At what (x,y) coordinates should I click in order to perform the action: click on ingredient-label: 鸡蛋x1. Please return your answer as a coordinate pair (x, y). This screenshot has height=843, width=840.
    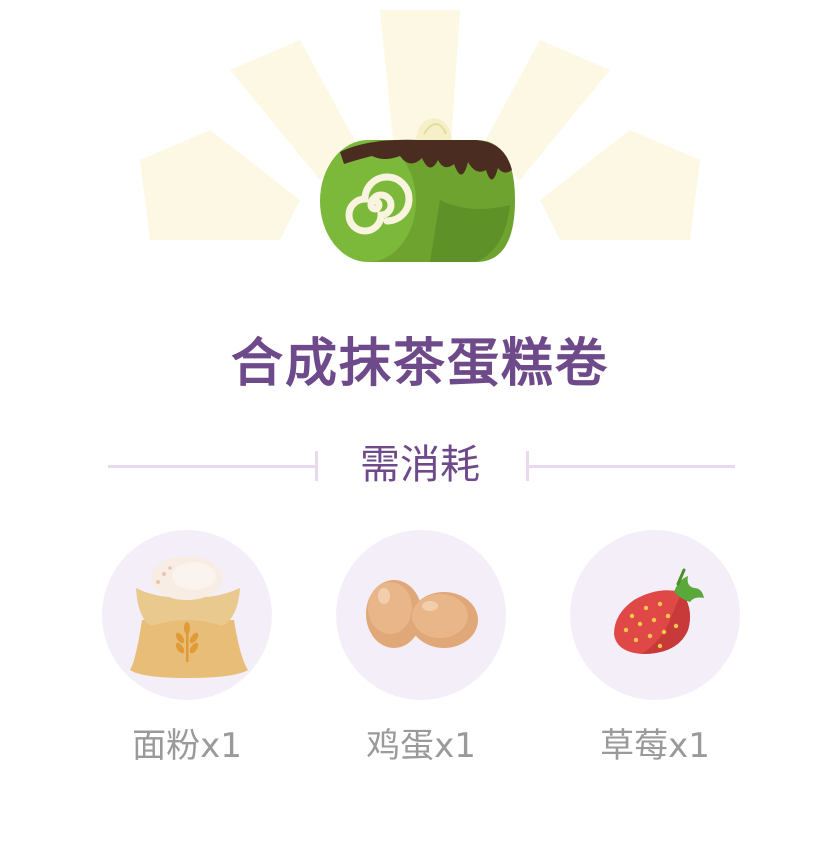
    Looking at the image, I should click on (421, 746).